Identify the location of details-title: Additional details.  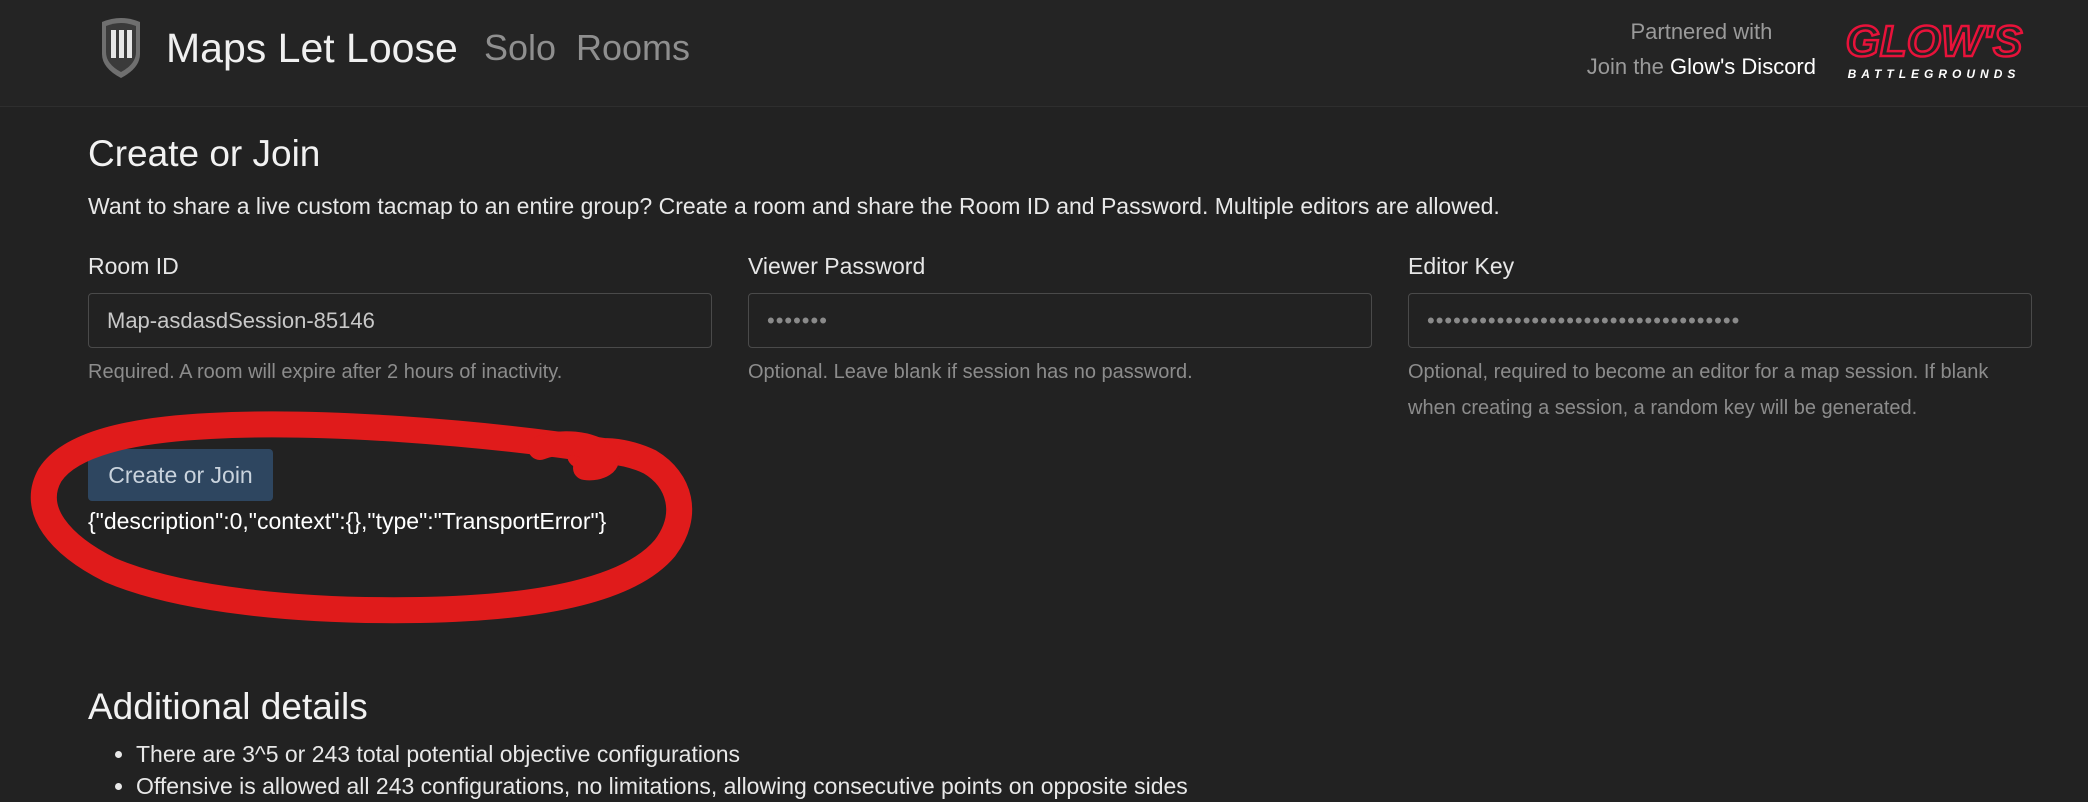
(228, 706).